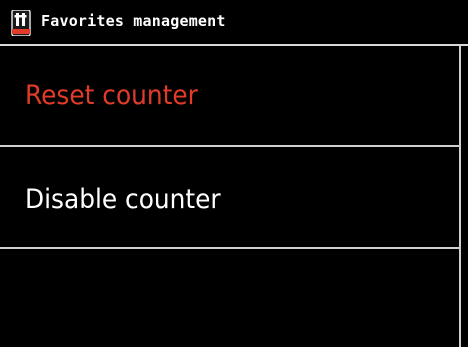  Describe the element at coordinates (460, 196) in the screenshot. I see `scrollbar` at that location.